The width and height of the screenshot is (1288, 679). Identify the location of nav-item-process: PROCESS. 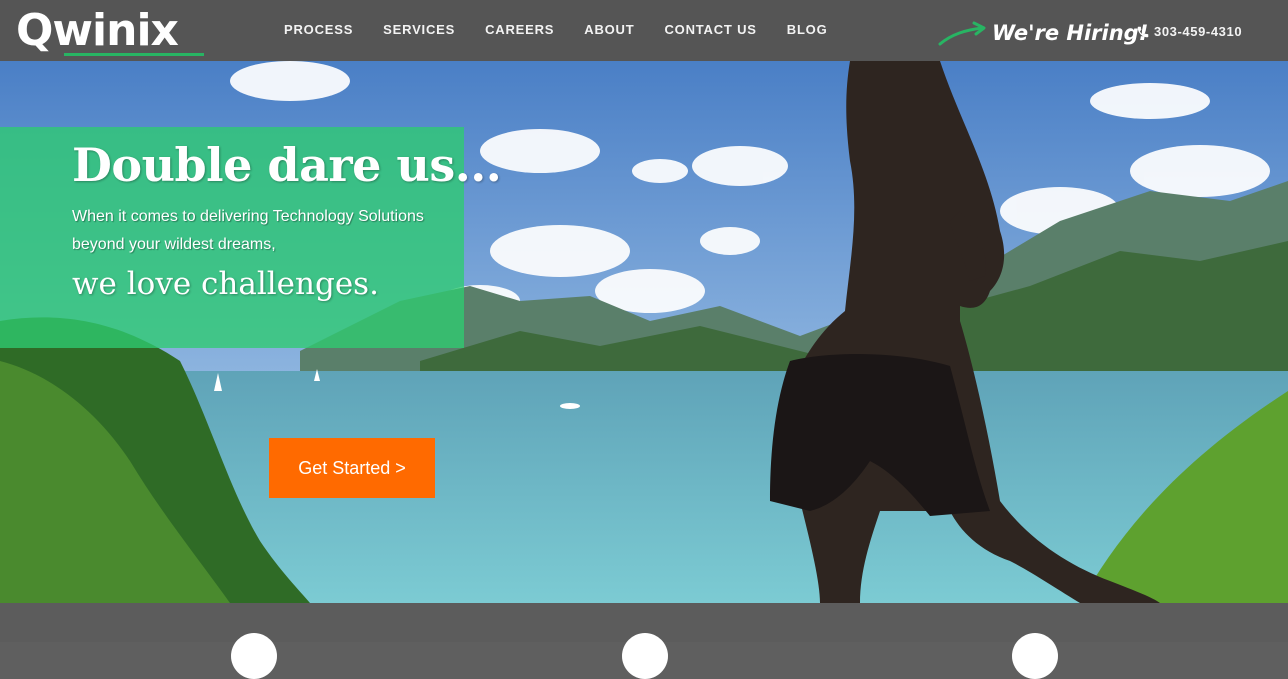
(318, 29).